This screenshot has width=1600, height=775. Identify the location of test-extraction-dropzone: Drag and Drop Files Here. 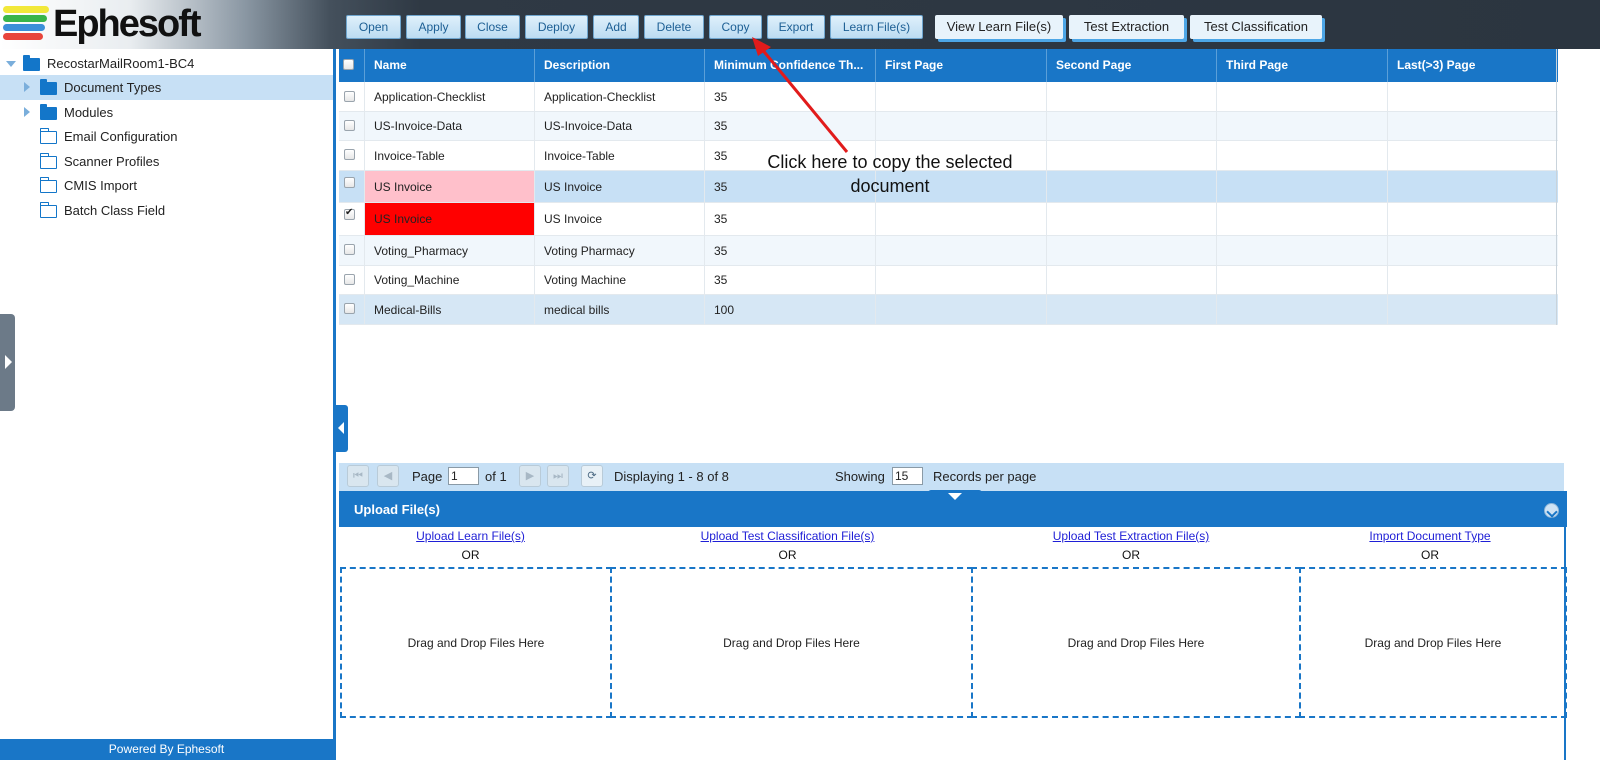
(1136, 642).